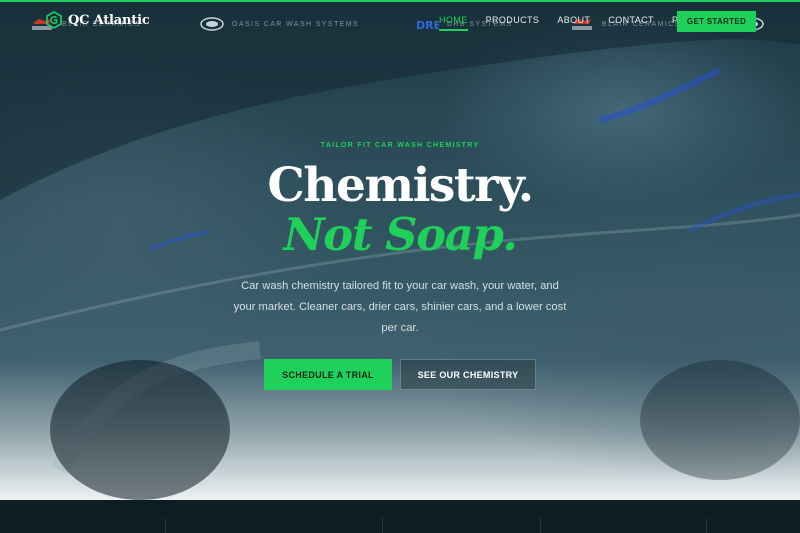 This screenshot has width=800, height=533. What do you see at coordinates (54, 20) in the screenshot?
I see `hexagon-logo-icon` at bounding box center [54, 20].